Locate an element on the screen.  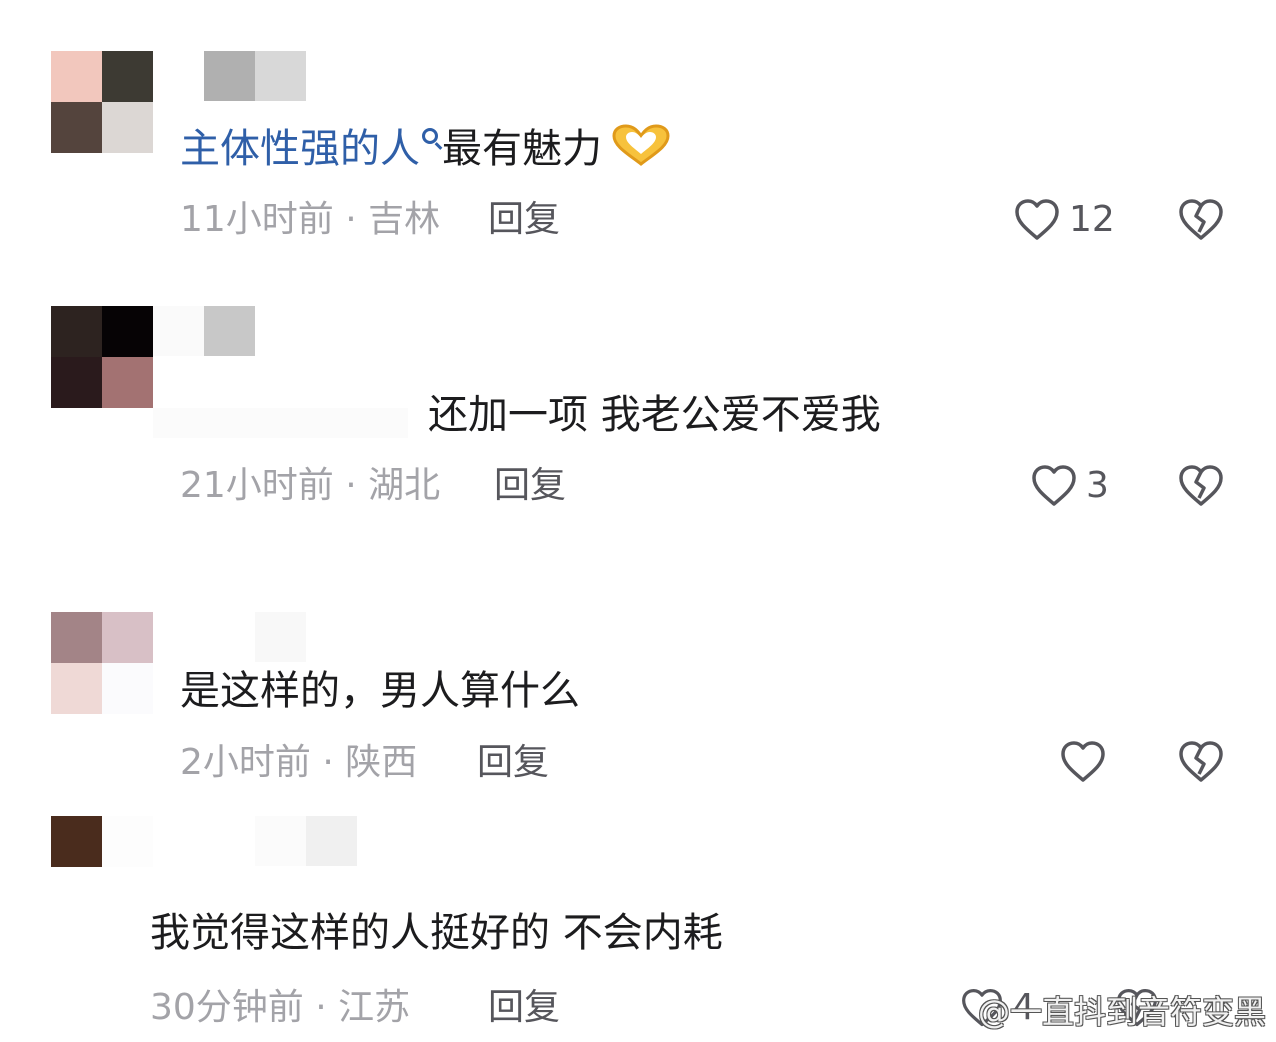
comment-meta: 30分钟前 · 江苏 is located at coordinates (280, 1007).